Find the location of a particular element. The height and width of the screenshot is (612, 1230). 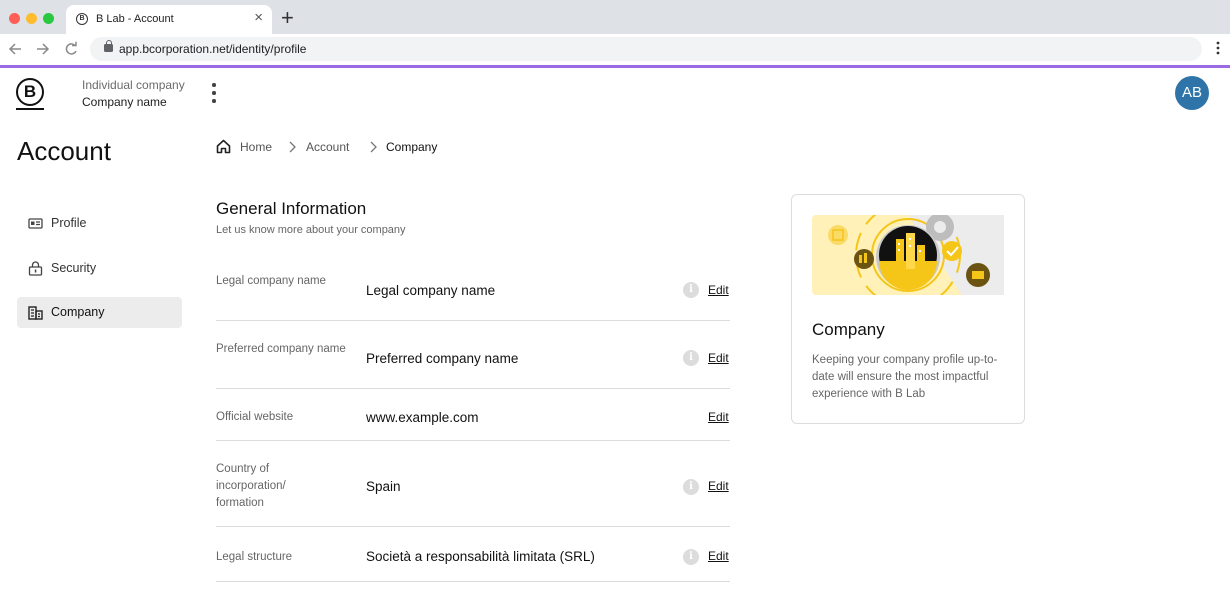

edit-country-link: Edit is located at coordinates (718, 486).